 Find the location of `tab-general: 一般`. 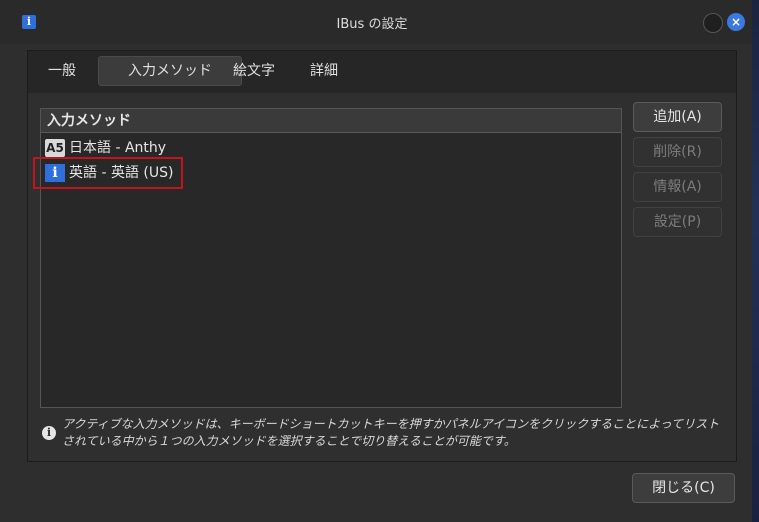

tab-general: 一般 is located at coordinates (62, 71).